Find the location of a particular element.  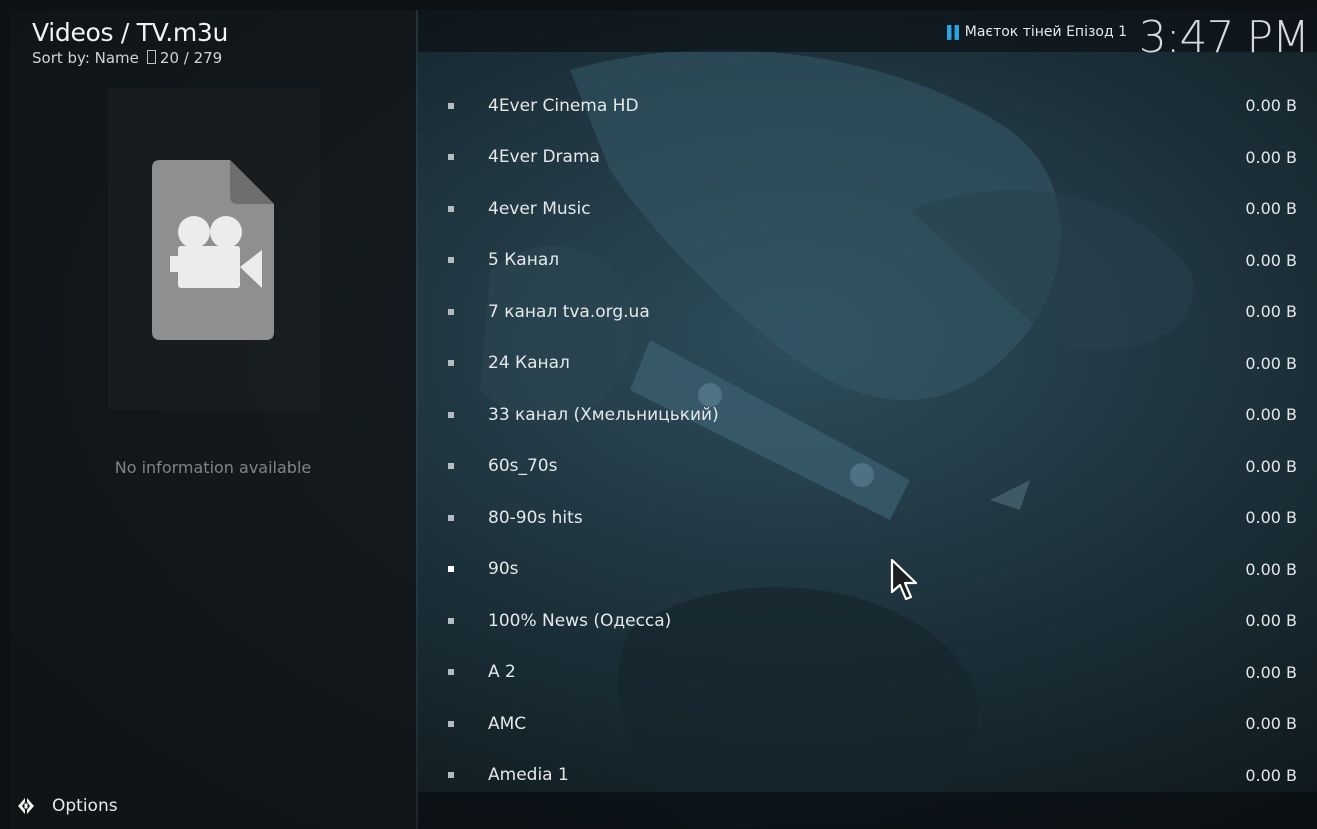

sort-and-count: Sort by: Name 20 / 279 is located at coordinates (129, 58).